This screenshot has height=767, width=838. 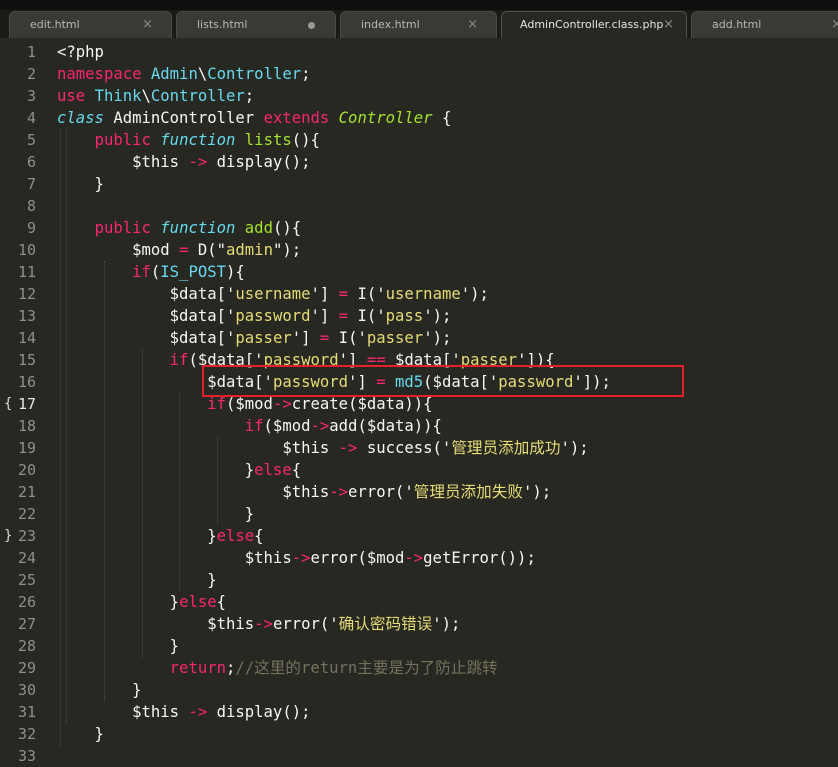 What do you see at coordinates (222, 24) in the screenshot?
I see `tab-label: lists.html` at bounding box center [222, 24].